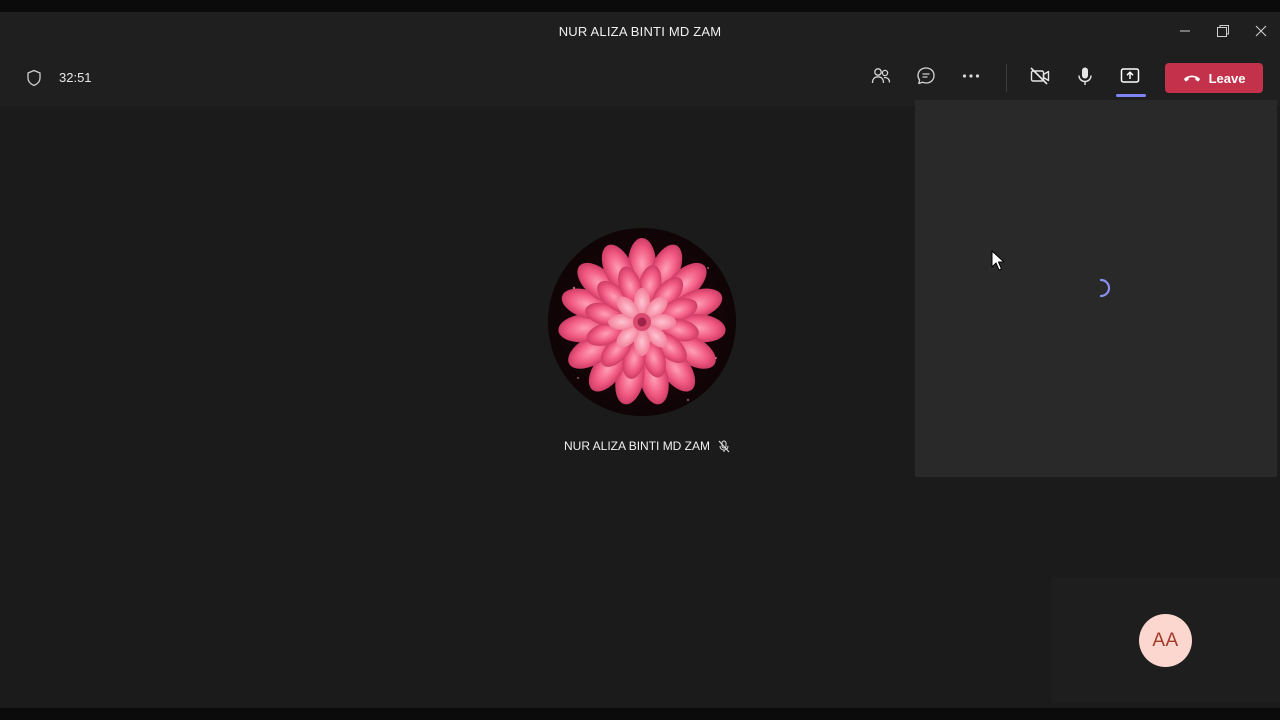  I want to click on more-options-icon, so click(971, 78).